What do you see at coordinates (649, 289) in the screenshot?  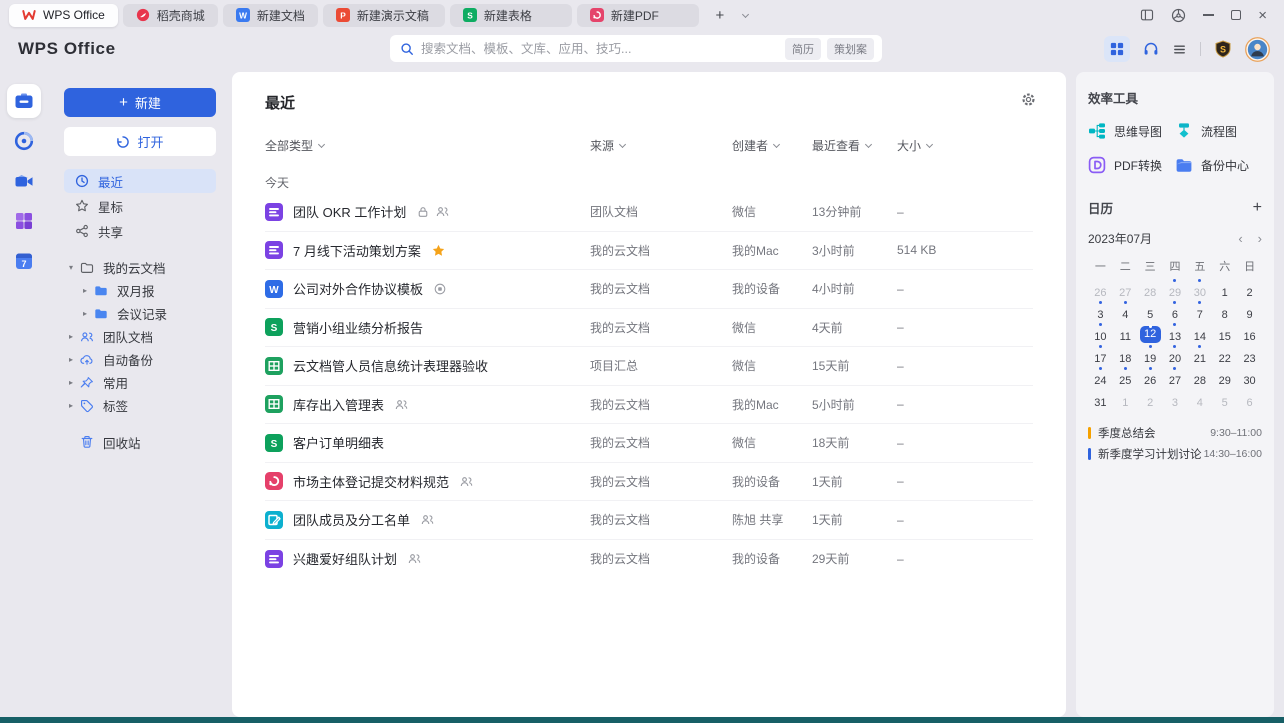 I see `file-row: W 公司对外合作协议模板 我的云文档 我的设备 4小时前 –` at bounding box center [649, 289].